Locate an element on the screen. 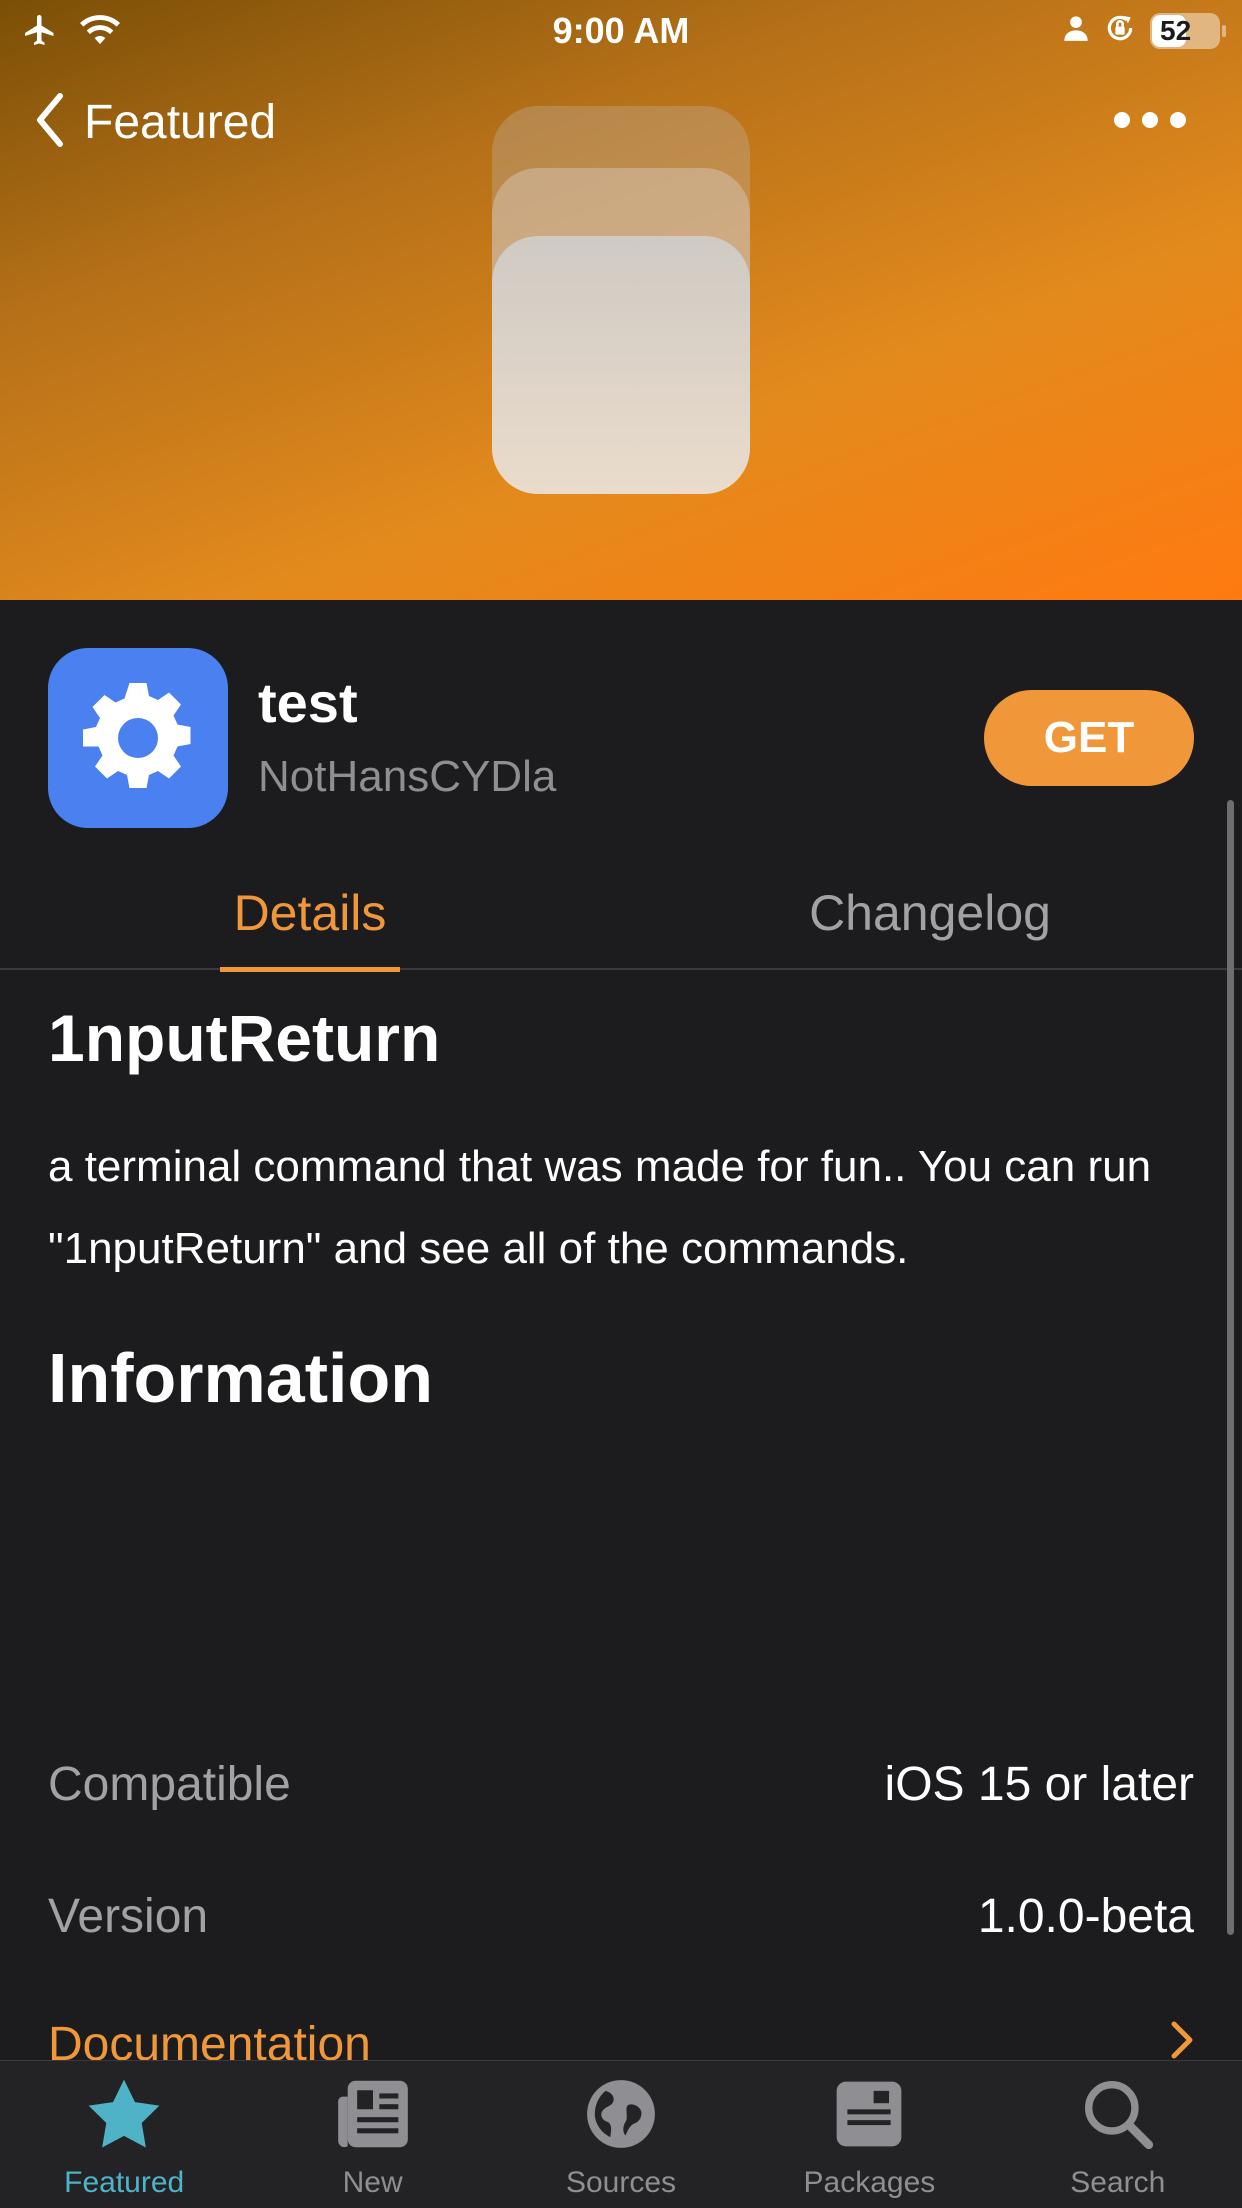 Image resolution: width=1242 pixels, height=2208 pixels. tabbar-item-new: New is located at coordinates (372, 2134).